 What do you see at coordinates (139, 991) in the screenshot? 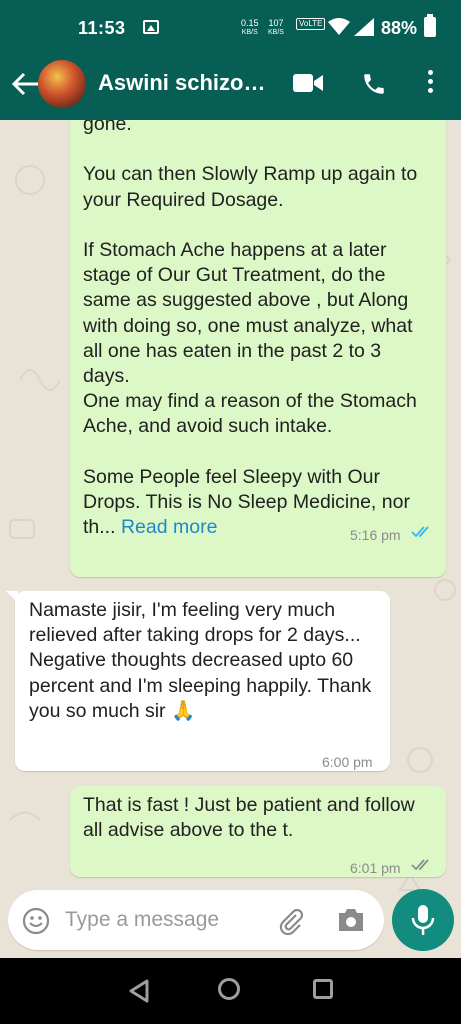
I see `nav-back-icon` at bounding box center [139, 991].